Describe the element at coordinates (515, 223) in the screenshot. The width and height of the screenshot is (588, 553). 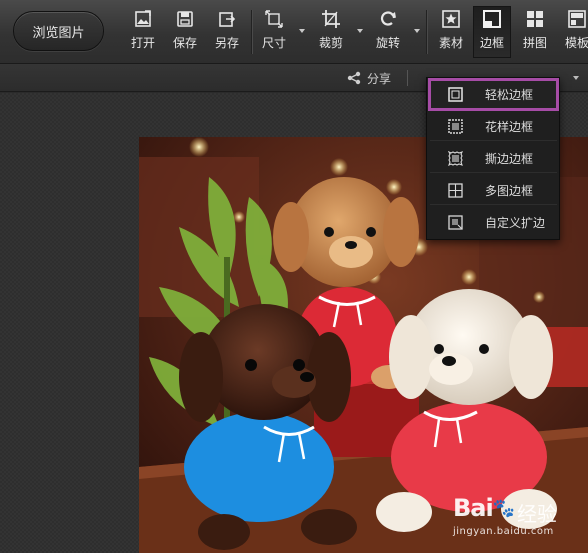
I see `menu-item-label: 自定义扩边` at that location.